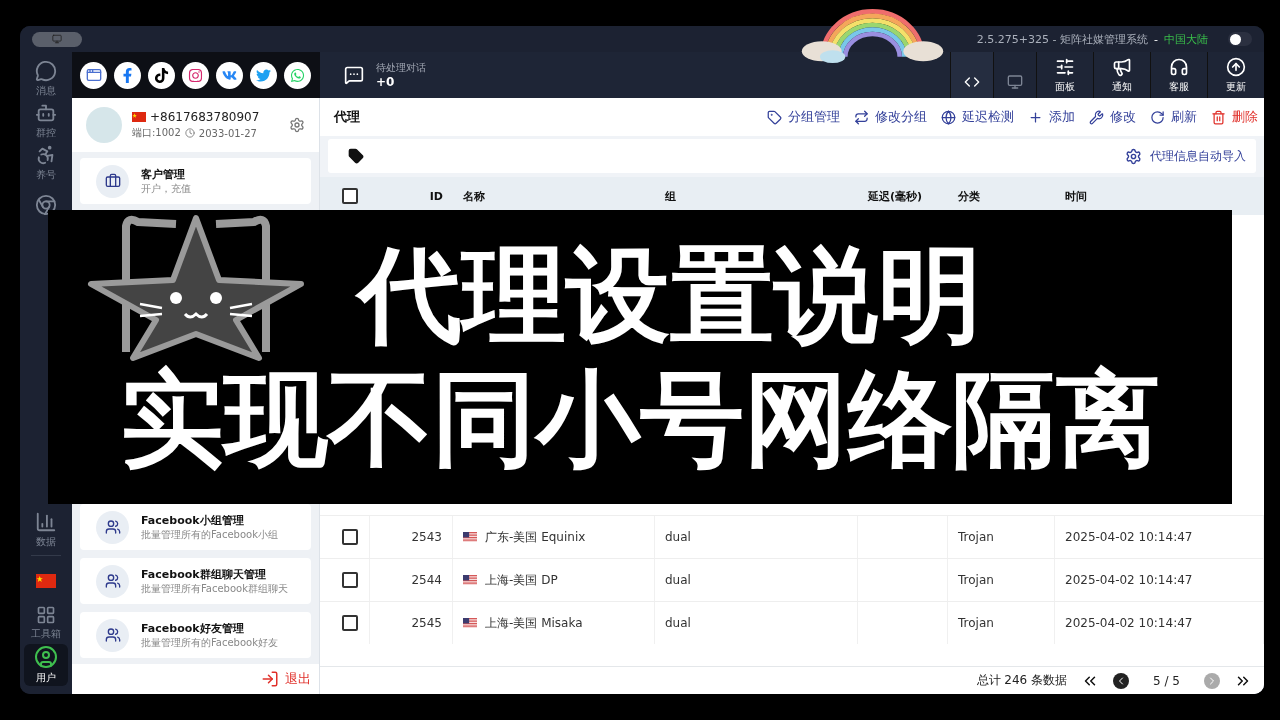 The width and height of the screenshot is (1280, 720). What do you see at coordinates (46, 615) in the screenshot?
I see `grid-icon` at bounding box center [46, 615].